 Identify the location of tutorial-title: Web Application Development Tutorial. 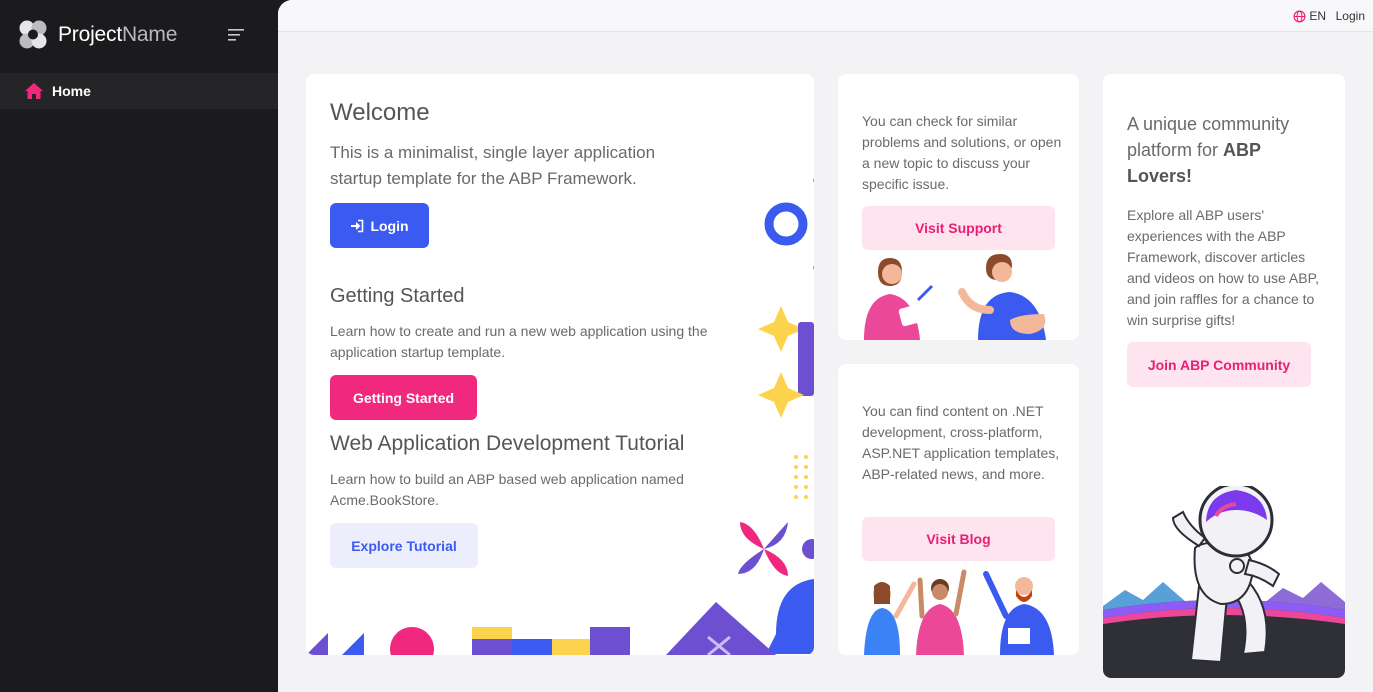
(507, 443).